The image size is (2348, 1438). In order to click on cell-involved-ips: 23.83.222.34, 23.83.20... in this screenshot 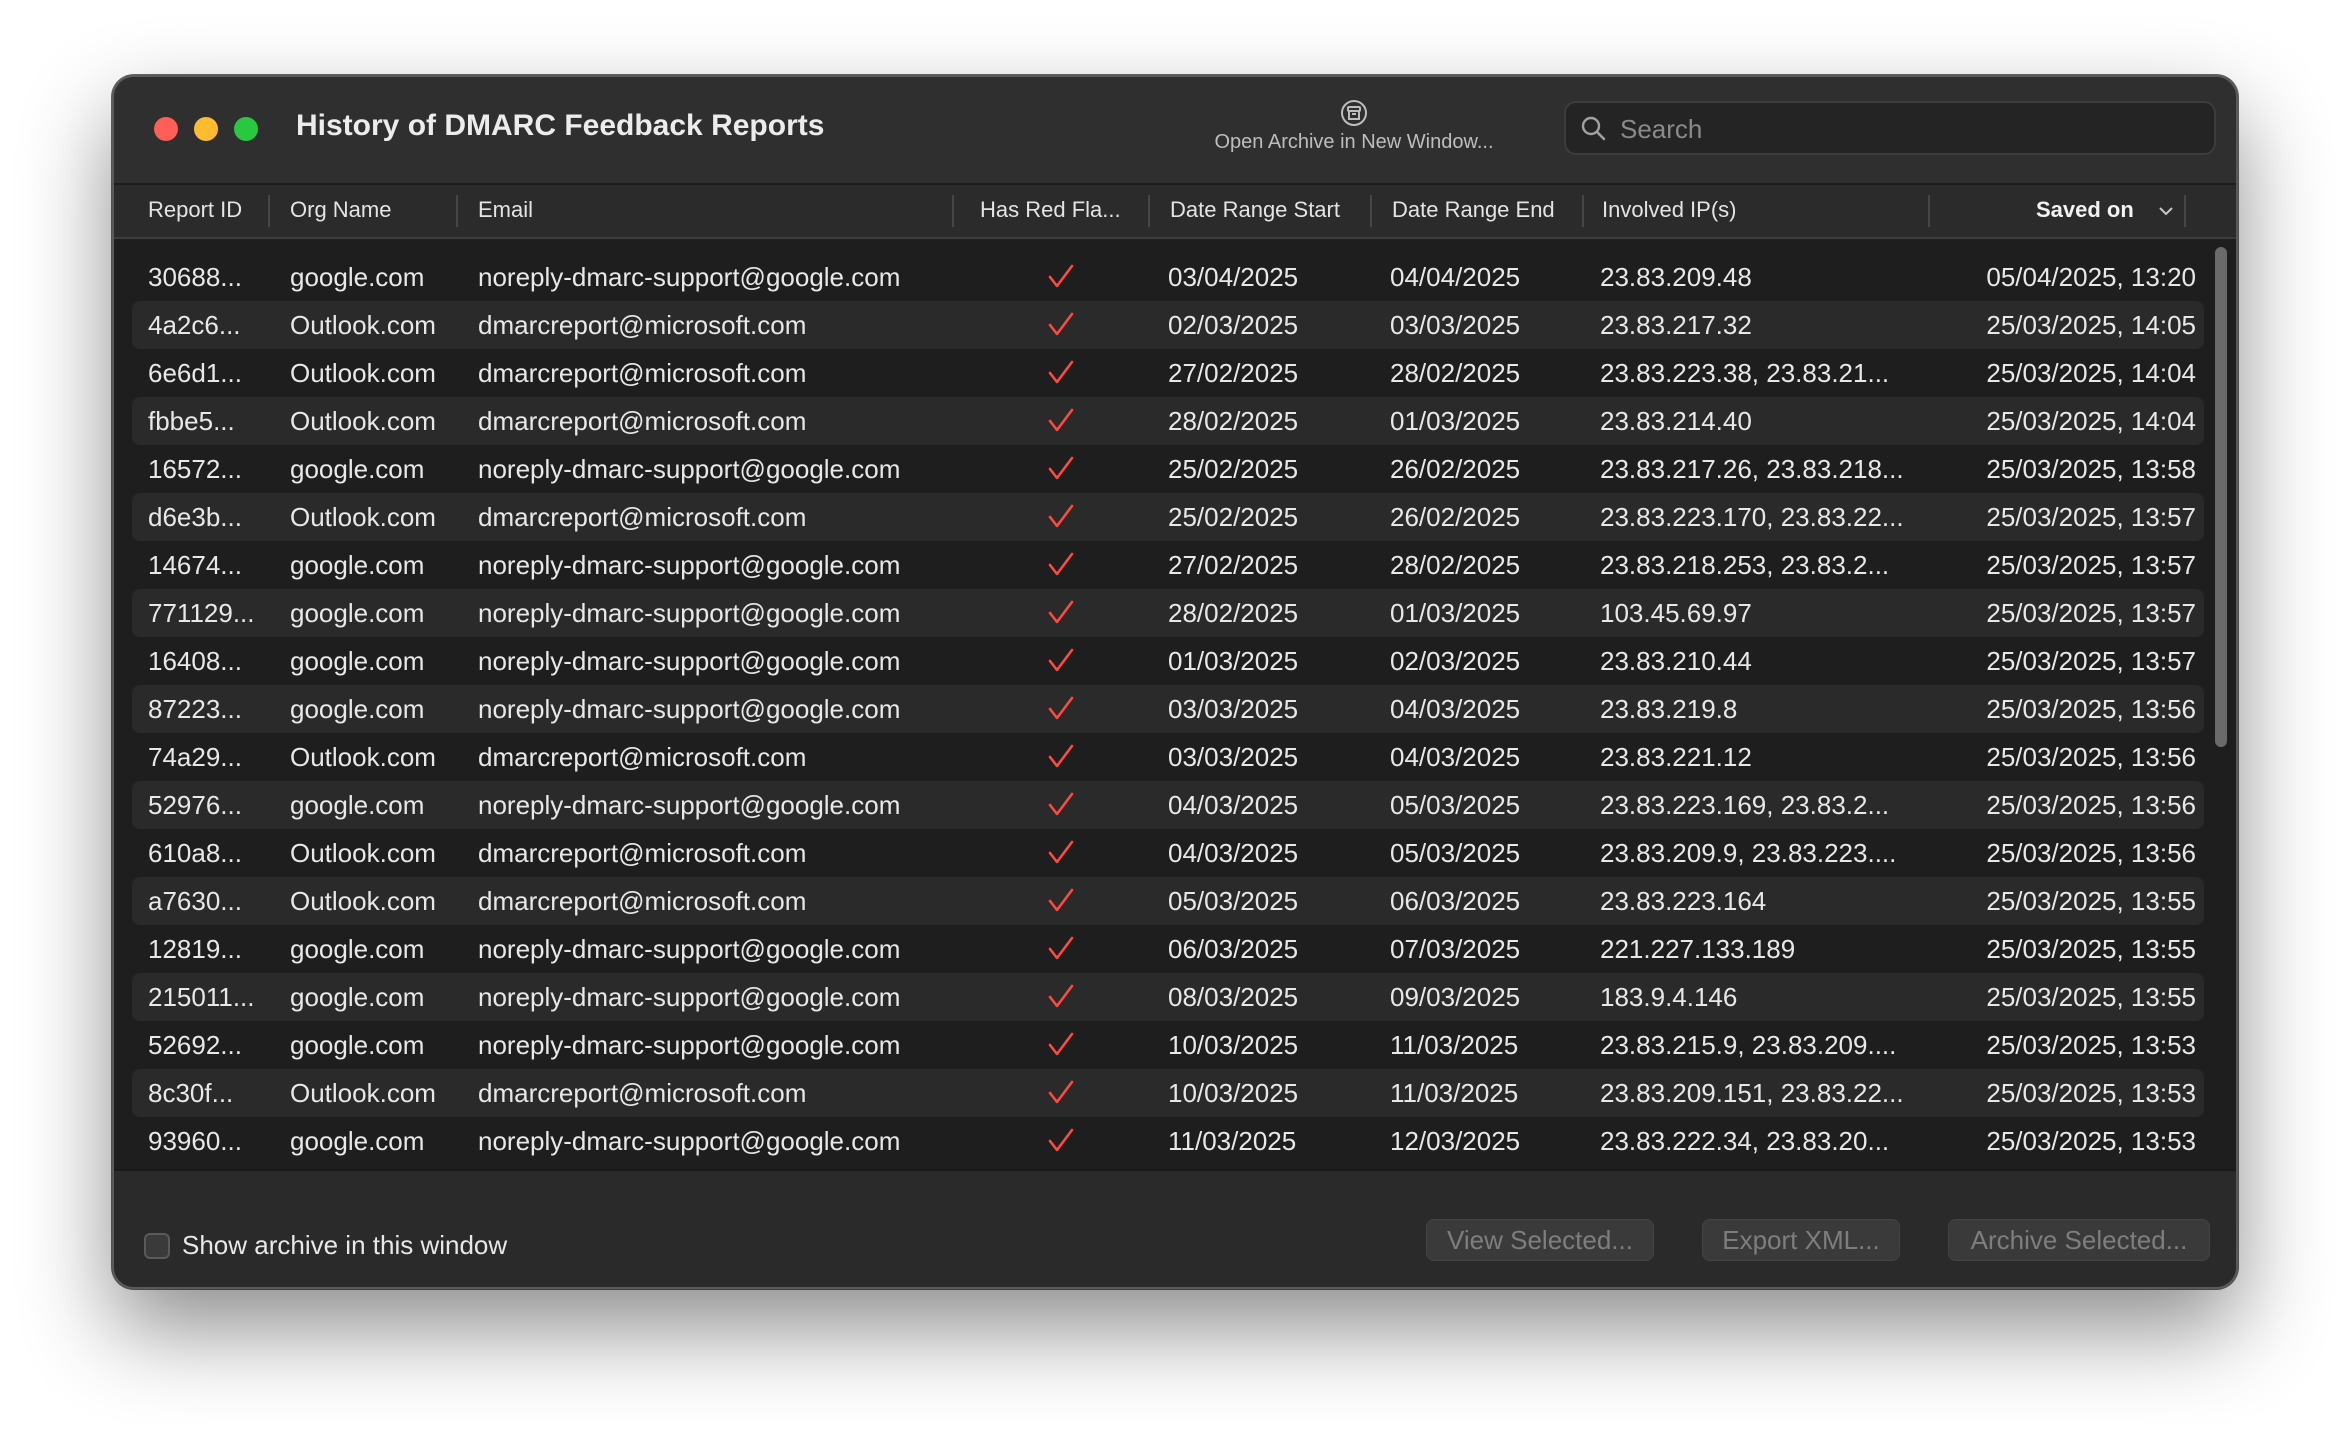, I will do `click(1745, 1141)`.